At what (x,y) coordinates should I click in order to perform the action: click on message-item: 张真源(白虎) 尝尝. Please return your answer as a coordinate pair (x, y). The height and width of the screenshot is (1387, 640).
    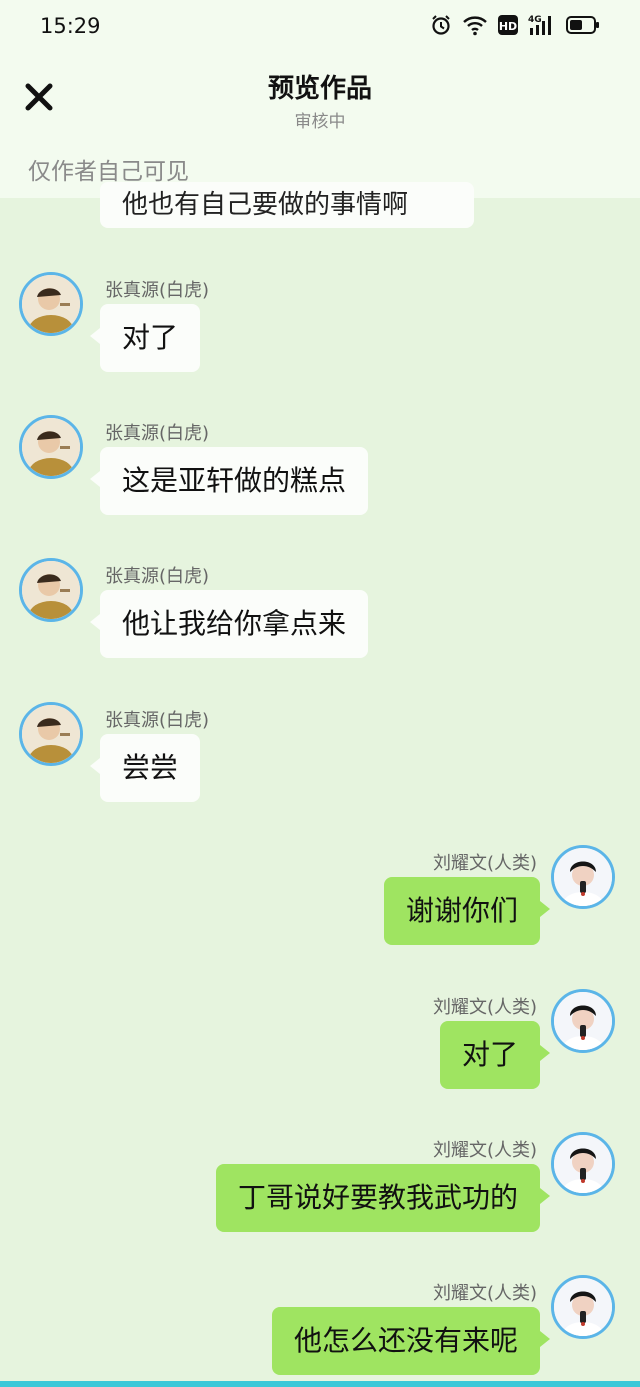
    Looking at the image, I should click on (320, 755).